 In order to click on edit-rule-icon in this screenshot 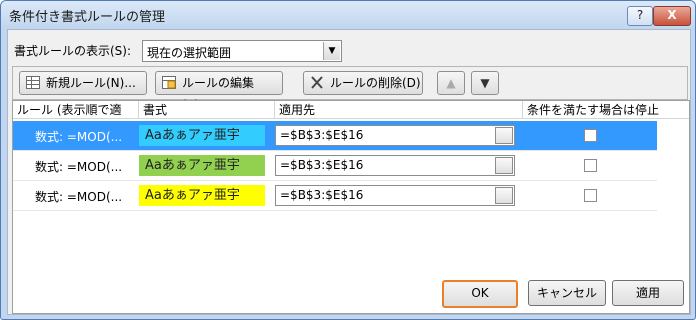, I will do `click(169, 82)`.